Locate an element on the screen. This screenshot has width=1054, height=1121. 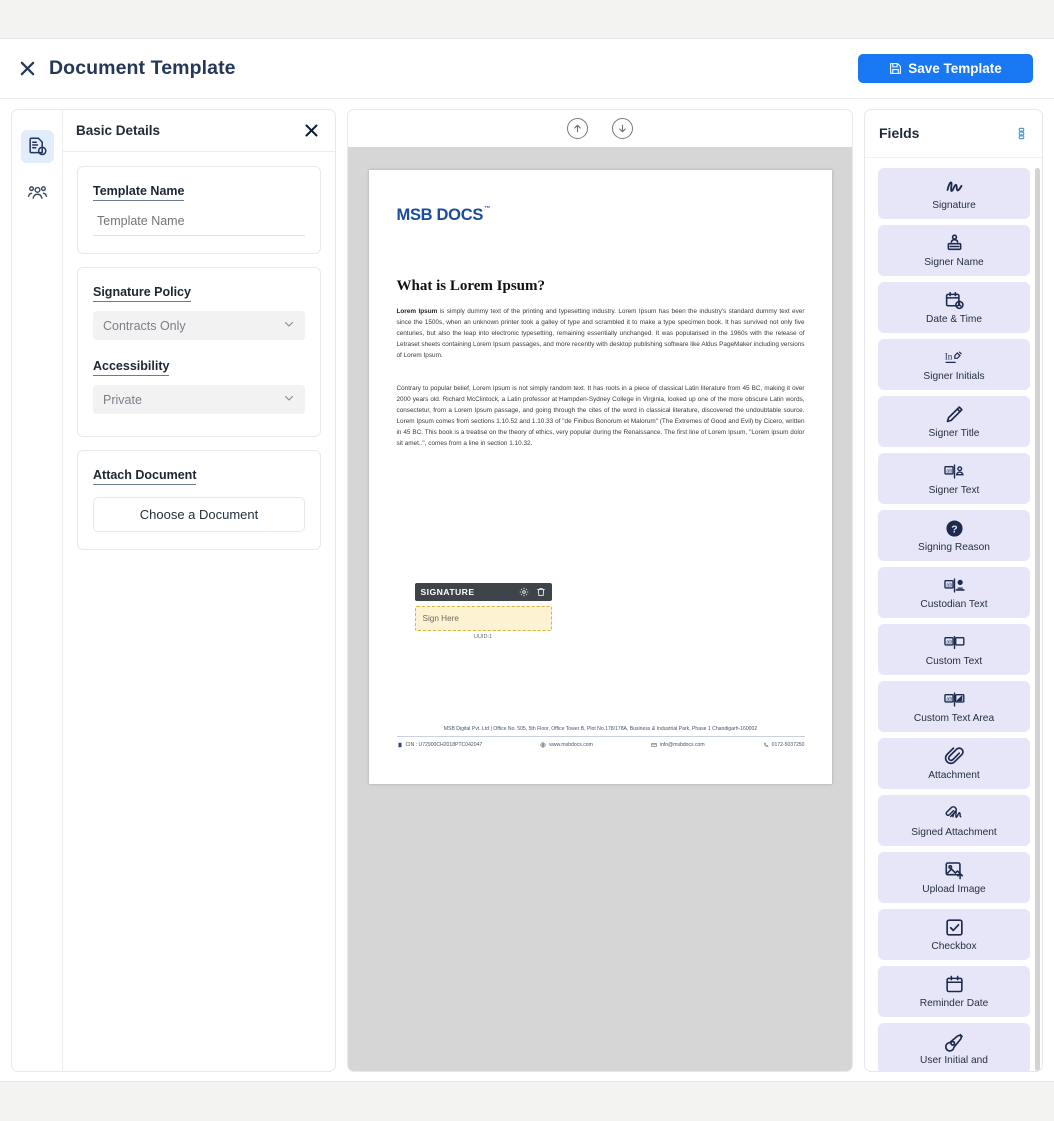
accessibility-value: Private is located at coordinates (122, 399).